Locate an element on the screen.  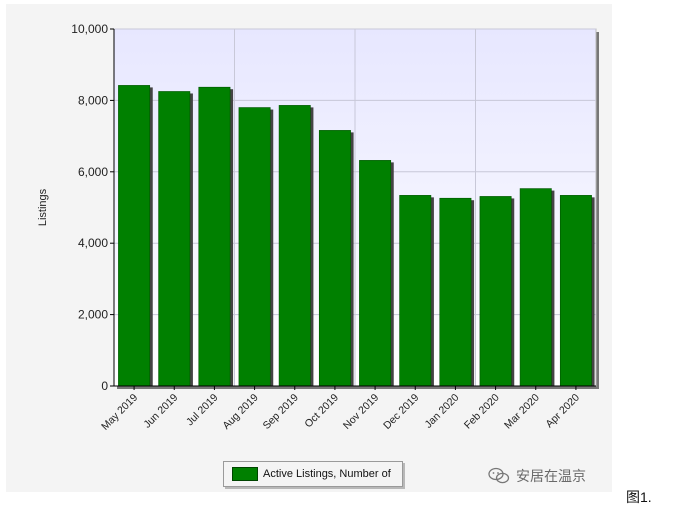
x-tick-label: Dec 2019 is located at coordinates (401, 412).